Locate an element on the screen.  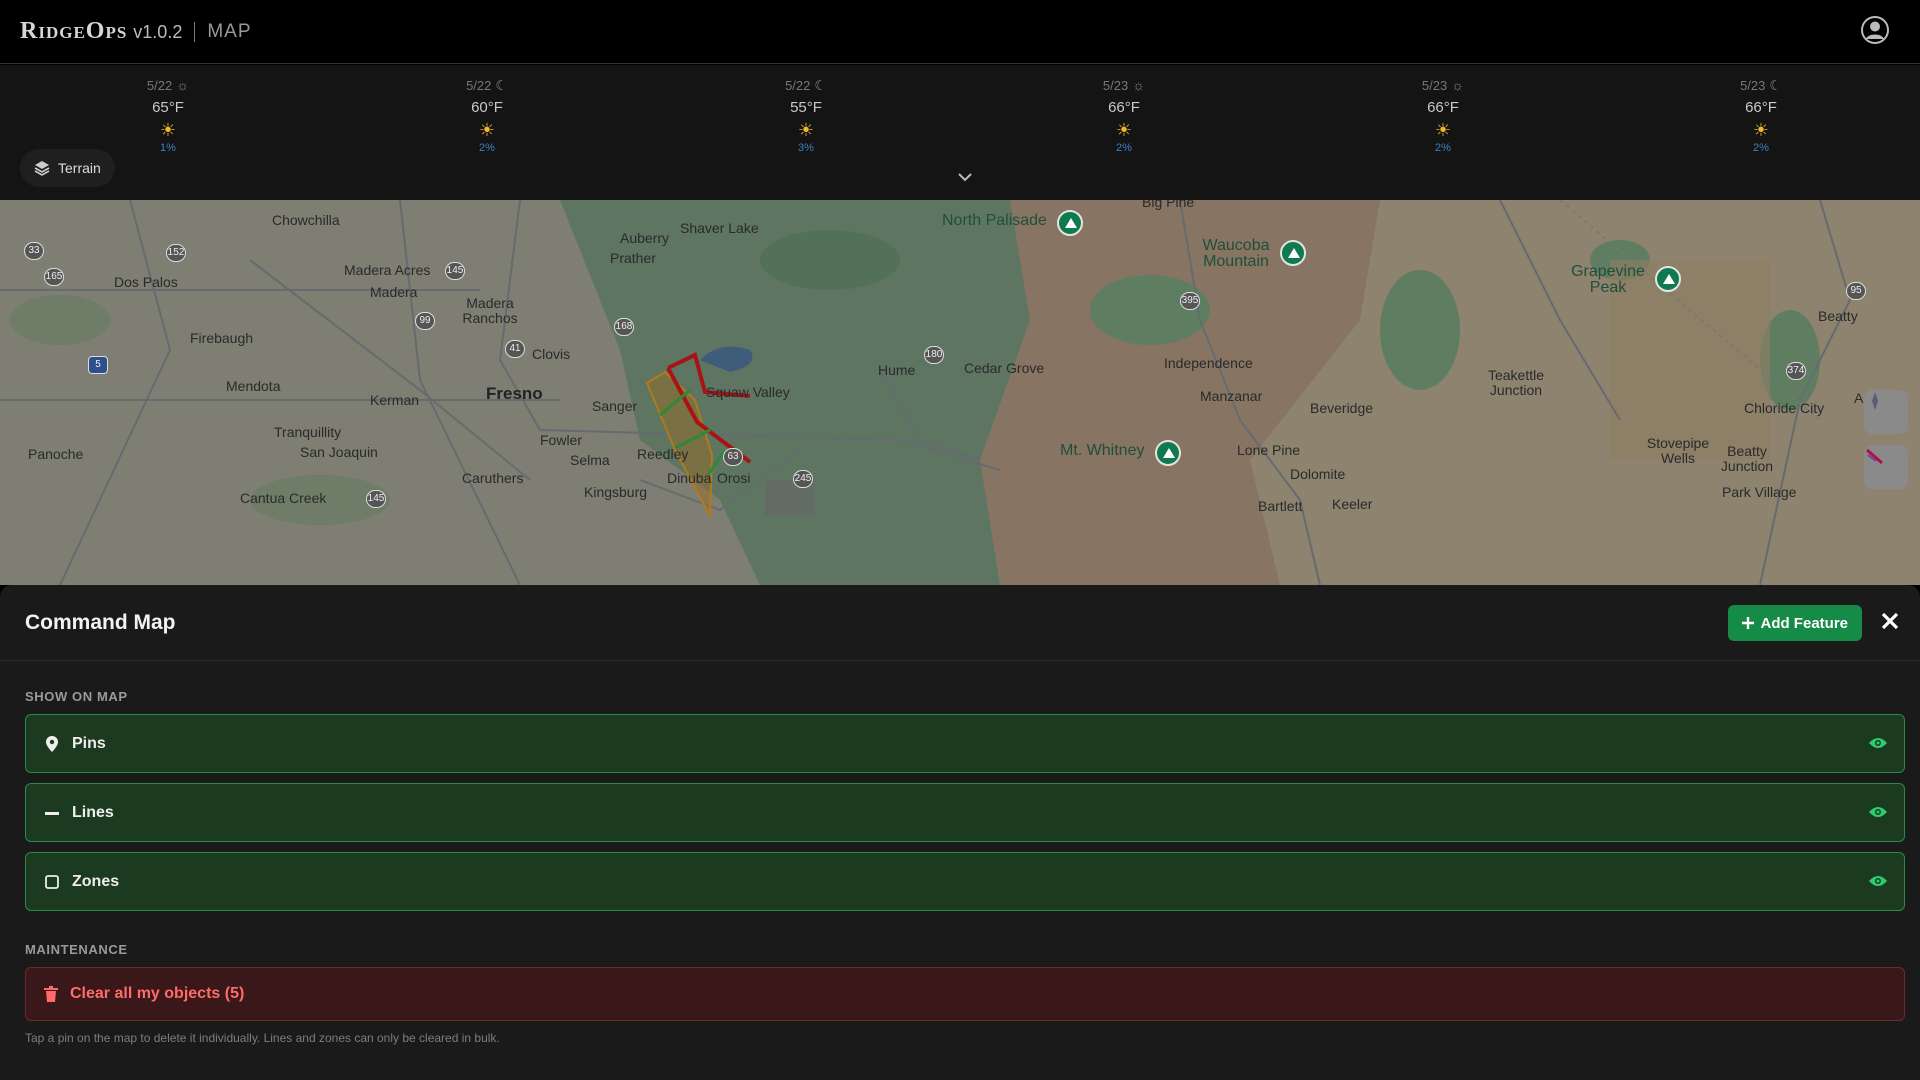
chevron-down-icon is located at coordinates (965, 177).